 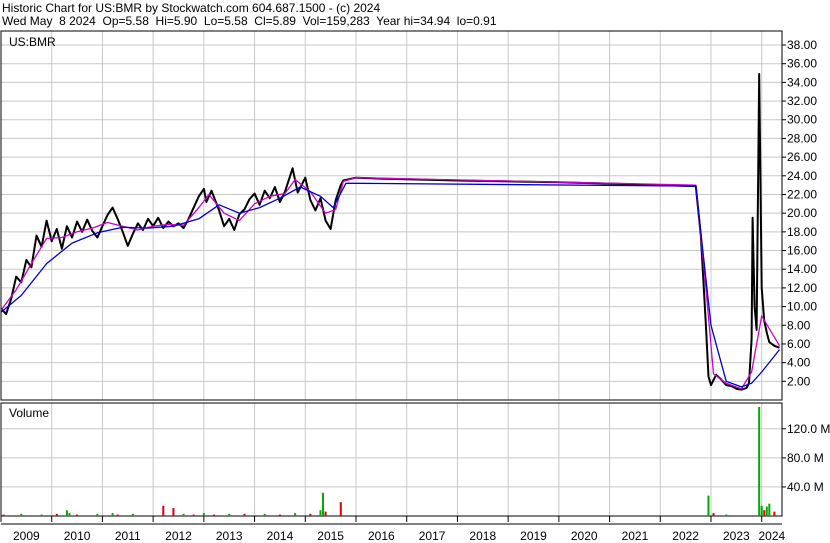 What do you see at coordinates (330, 536) in the screenshot?
I see `x-tick-label: 2015` at bounding box center [330, 536].